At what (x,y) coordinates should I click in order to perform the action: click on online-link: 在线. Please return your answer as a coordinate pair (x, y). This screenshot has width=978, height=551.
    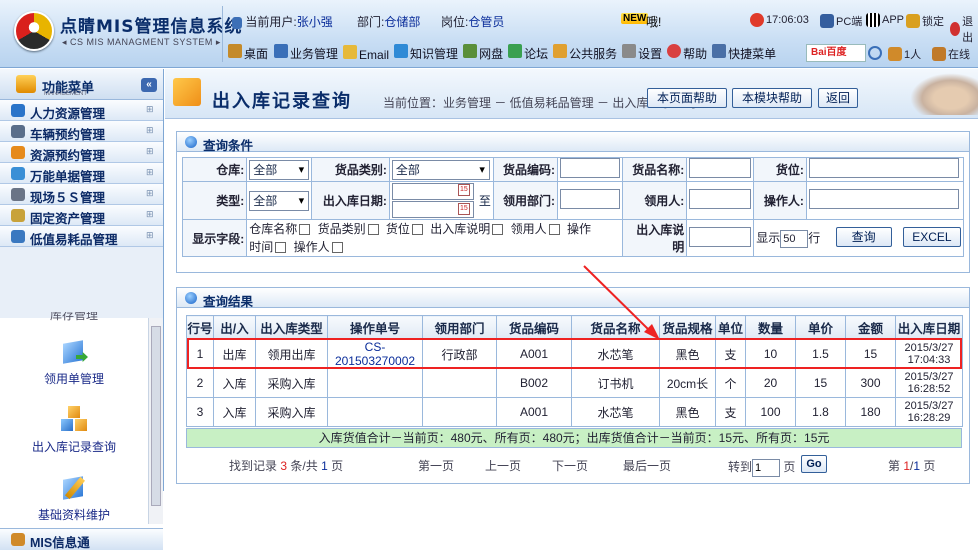
    Looking at the image, I should click on (951, 54).